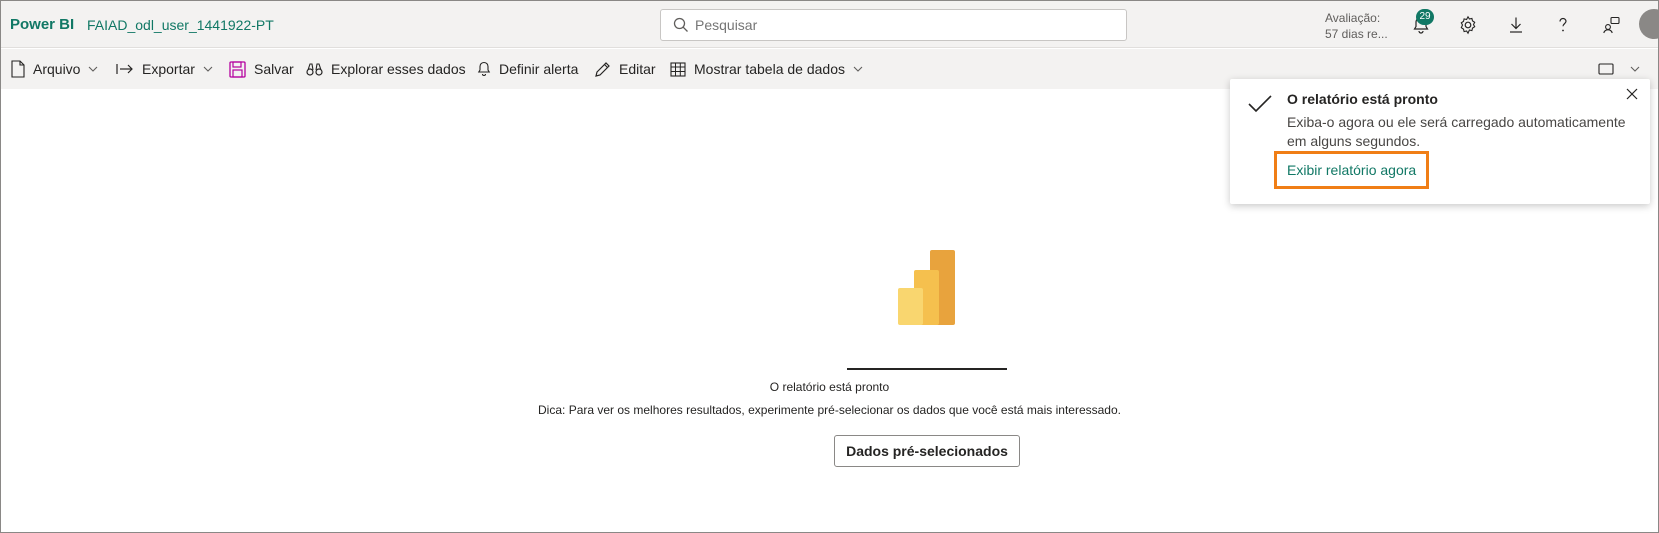  Describe the element at coordinates (1632, 94) in the screenshot. I see `close-icon` at that location.